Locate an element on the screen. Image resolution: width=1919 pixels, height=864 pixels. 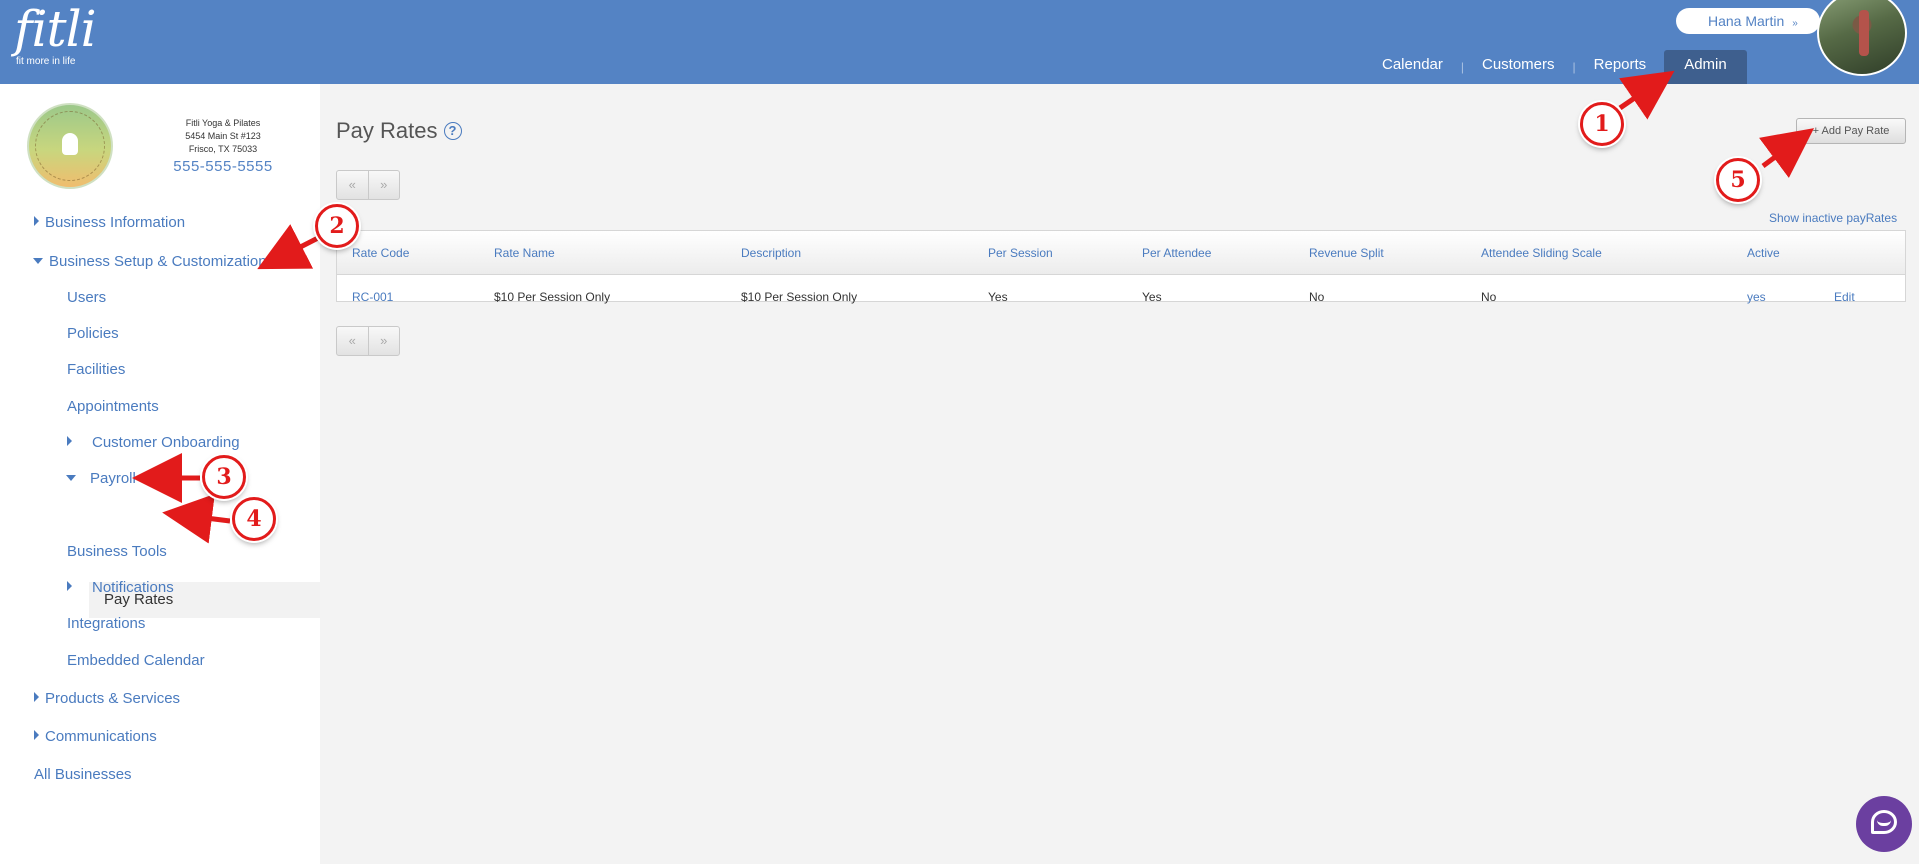
column-header-description: Description is located at coordinates (771, 253).